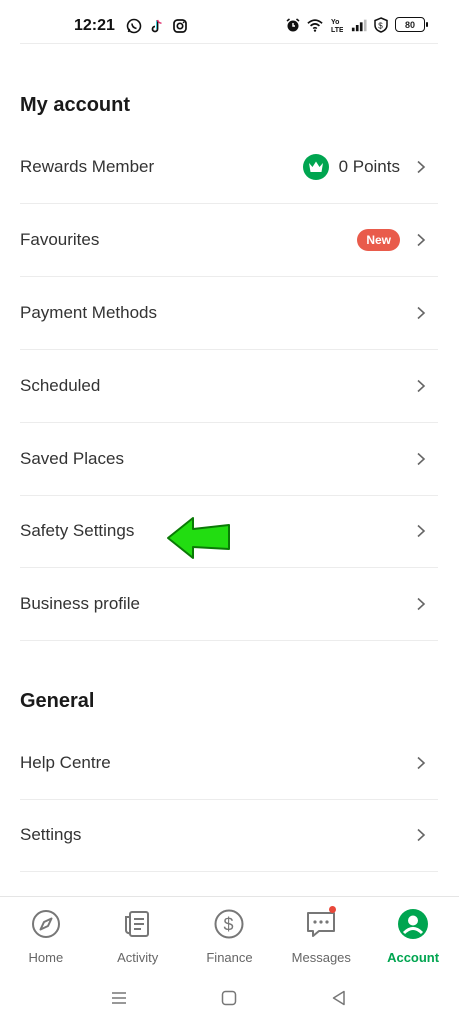 The width and height of the screenshot is (459, 1024). I want to click on menu-item-label: Help Centre, so click(65, 762).